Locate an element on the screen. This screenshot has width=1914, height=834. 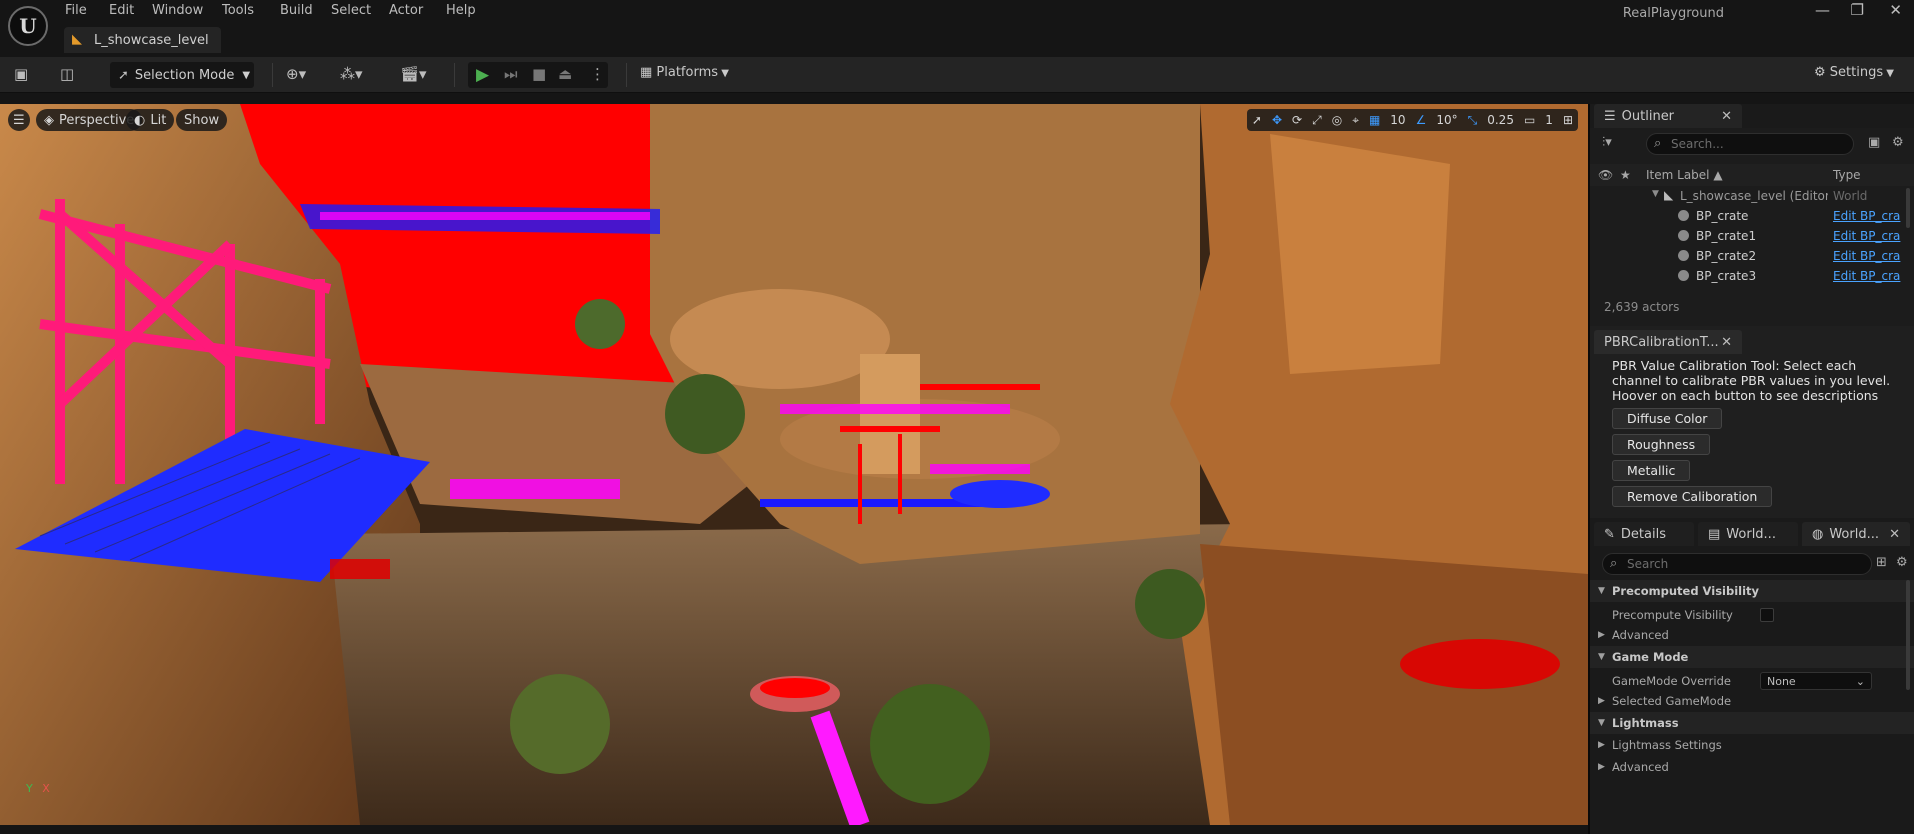
settings-dropdown: ⚙ Settings ▼ is located at coordinates (1854, 72).